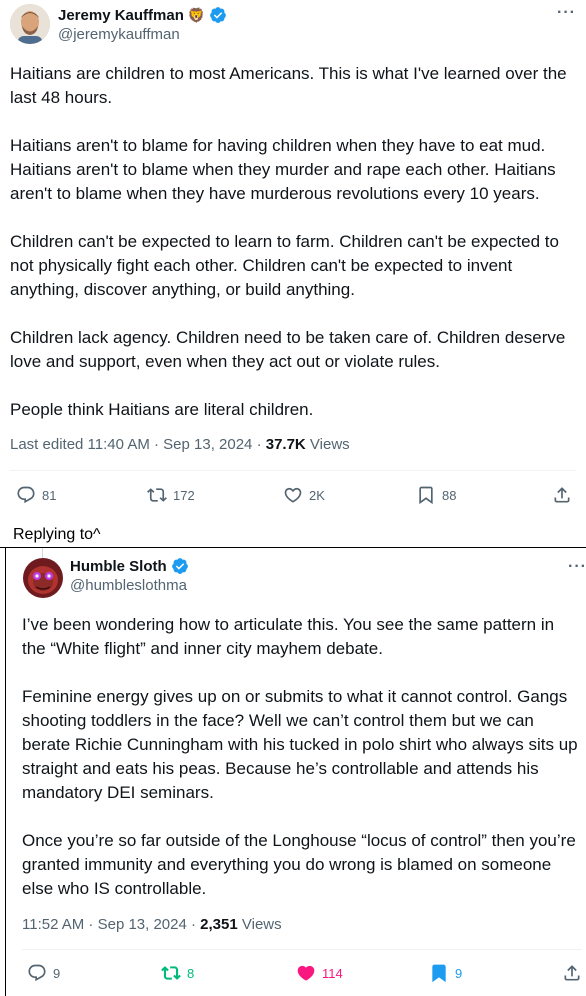 This screenshot has height=996, width=586. What do you see at coordinates (196, 14) in the screenshot?
I see `lion-emoji: 🦁` at bounding box center [196, 14].